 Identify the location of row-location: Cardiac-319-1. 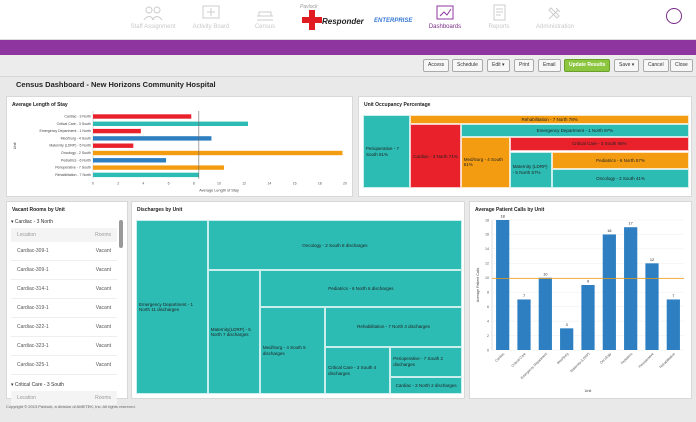
(33, 308).